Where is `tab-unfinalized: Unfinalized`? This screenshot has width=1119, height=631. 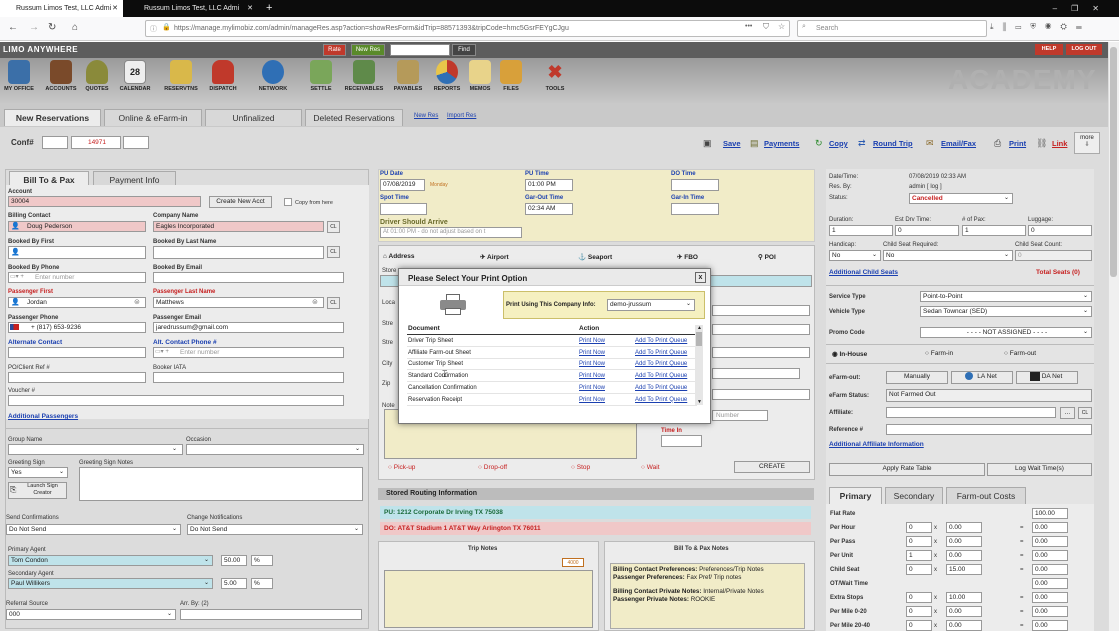
tab-unfinalized: Unfinalized is located at coordinates (253, 117).